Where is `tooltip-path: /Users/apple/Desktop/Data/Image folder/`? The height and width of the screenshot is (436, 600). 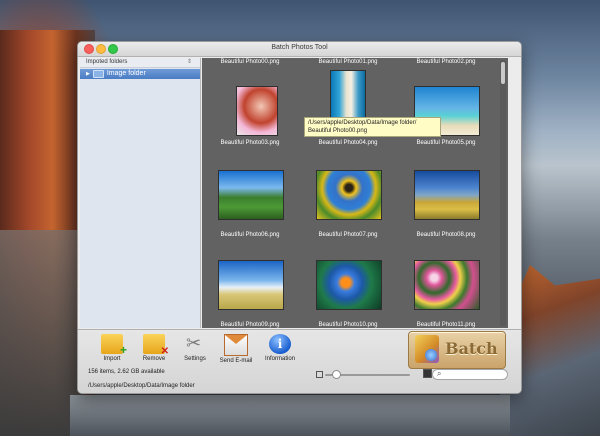
tooltip-path: /Users/apple/Desktop/Data/Image folder/ is located at coordinates (362, 123).